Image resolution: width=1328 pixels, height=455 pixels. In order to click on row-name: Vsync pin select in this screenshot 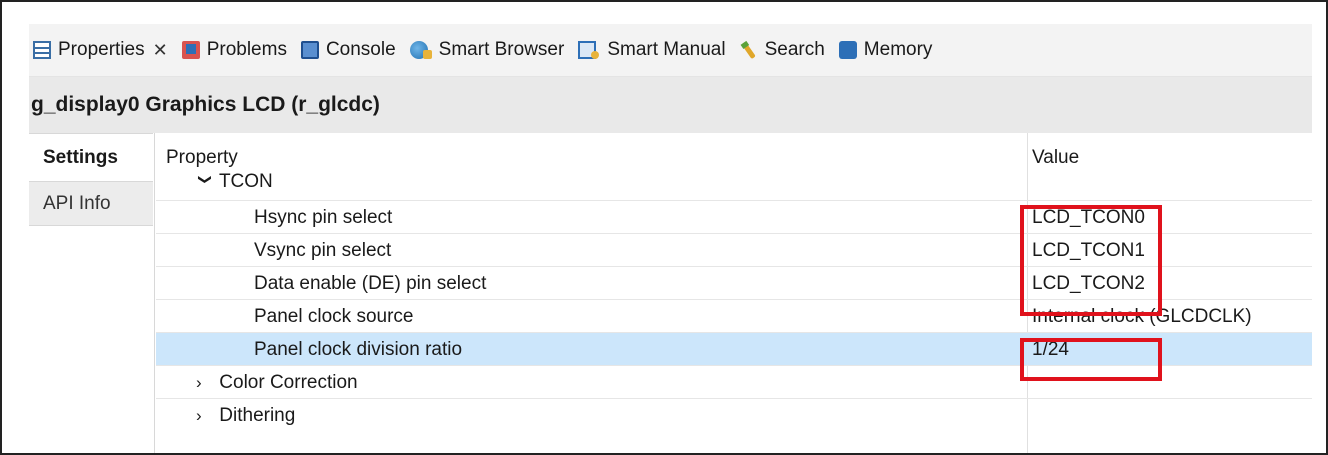, I will do `click(323, 250)`.